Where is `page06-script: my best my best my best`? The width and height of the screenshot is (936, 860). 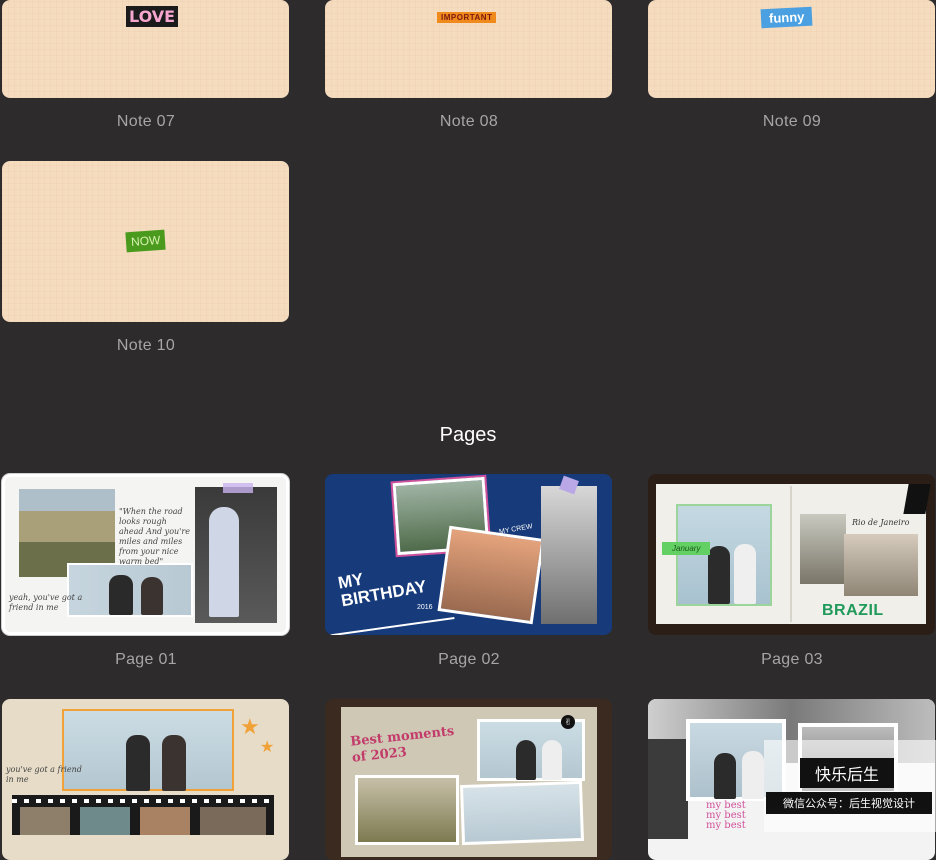
page06-script: my best my best my best is located at coordinates (726, 815).